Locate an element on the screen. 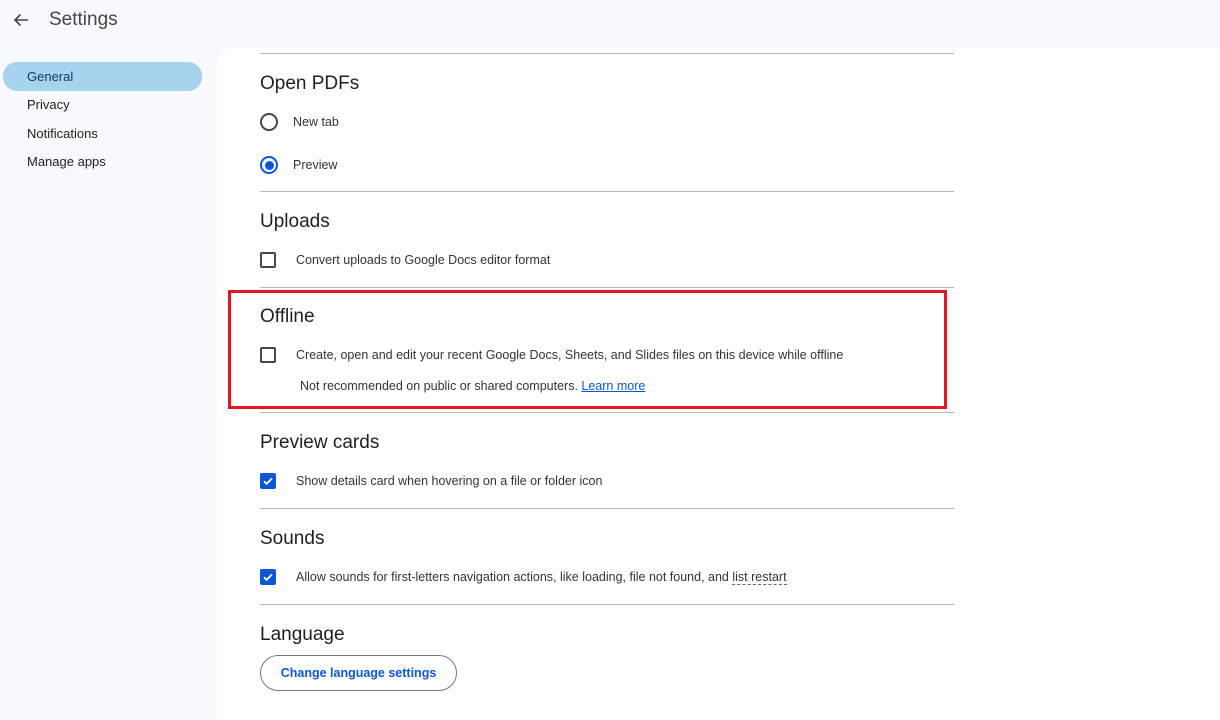 This screenshot has height=720, width=1220. section-title-preview-cards: Preview cards is located at coordinates (320, 442).